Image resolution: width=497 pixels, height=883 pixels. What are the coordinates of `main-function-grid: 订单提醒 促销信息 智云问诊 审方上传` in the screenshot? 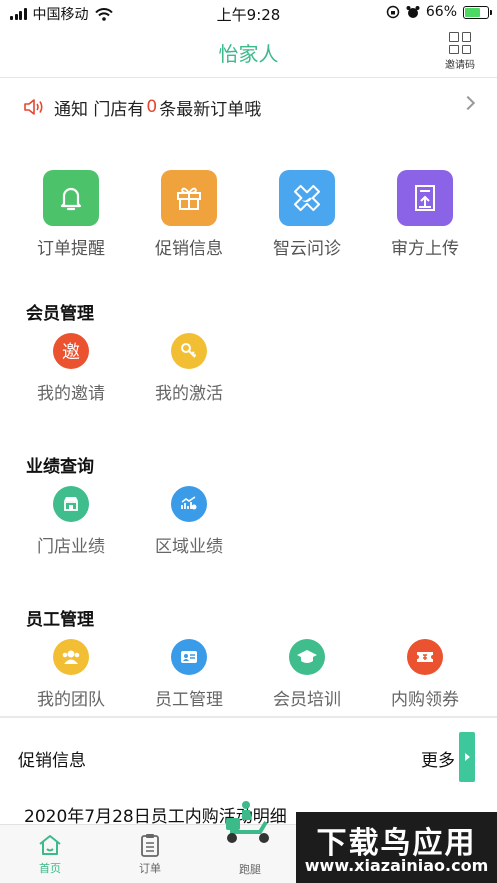 It's located at (248, 214).